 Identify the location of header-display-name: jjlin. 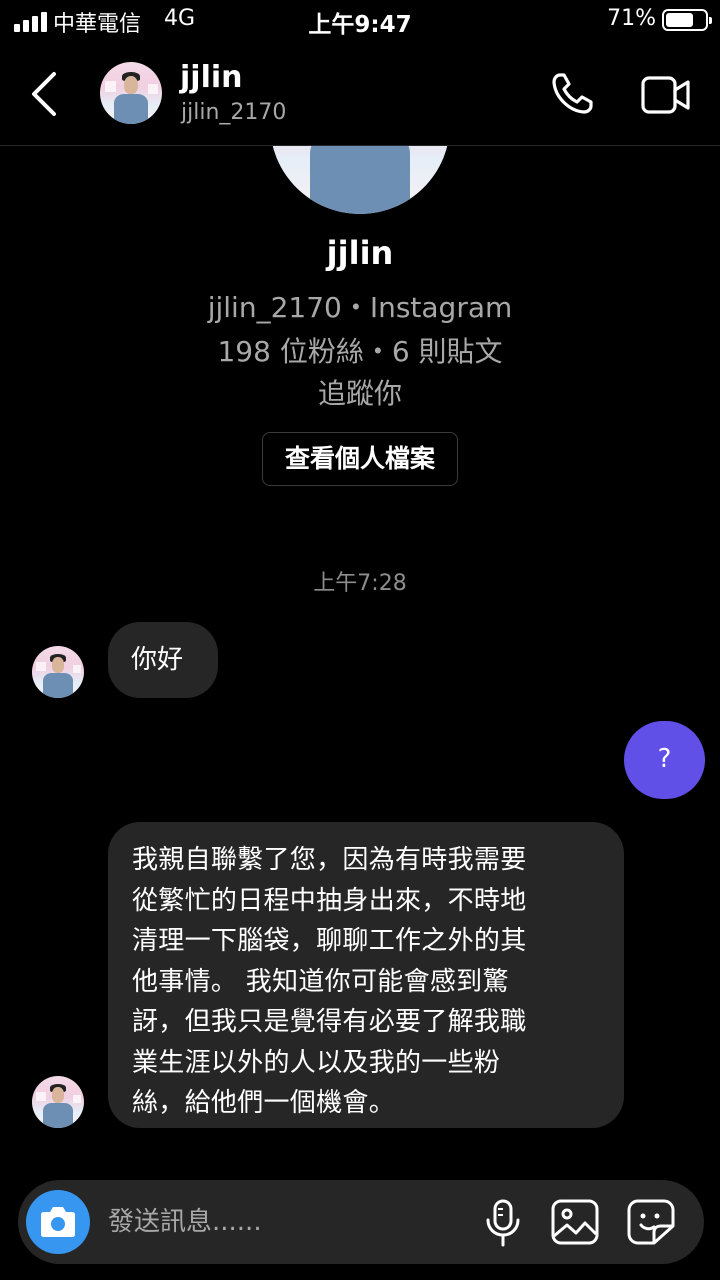
(211, 77).